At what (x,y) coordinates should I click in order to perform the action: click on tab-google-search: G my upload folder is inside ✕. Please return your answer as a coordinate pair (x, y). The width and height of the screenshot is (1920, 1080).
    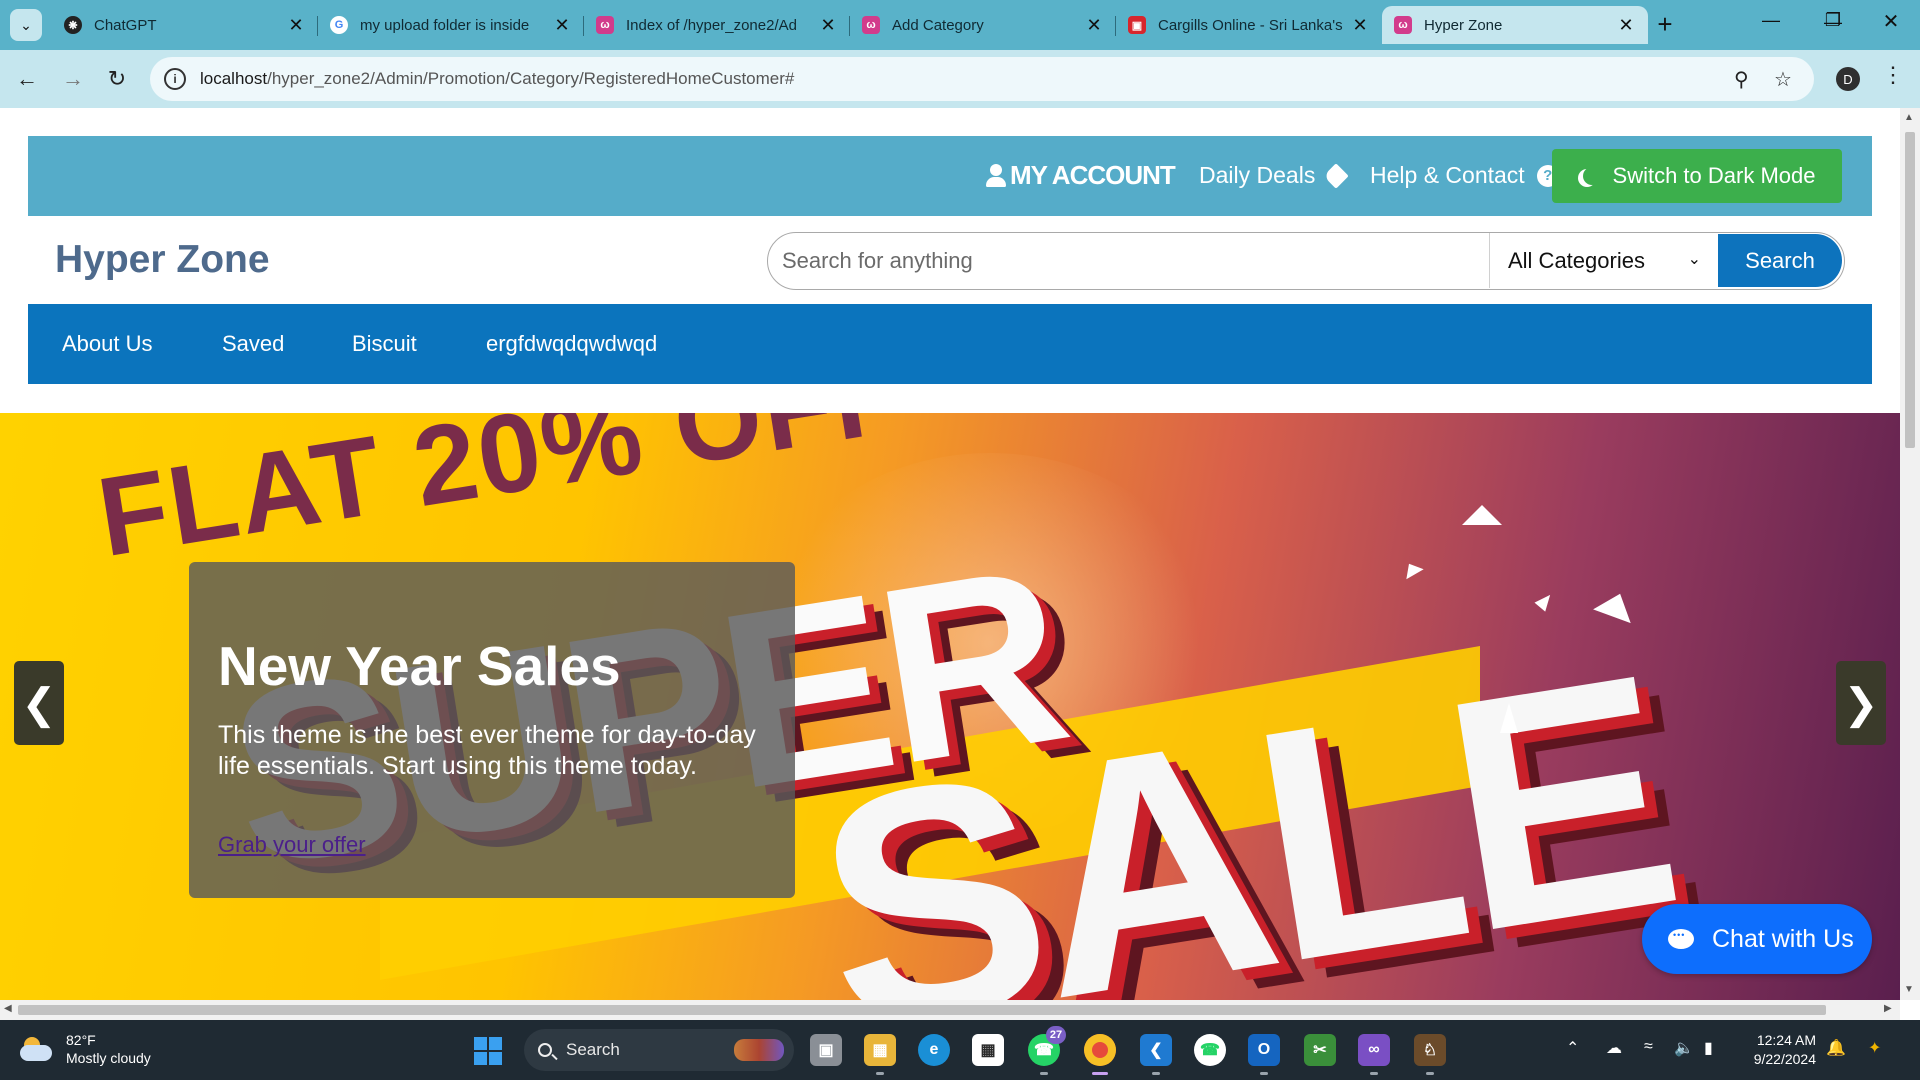
    Looking at the image, I should click on (451, 25).